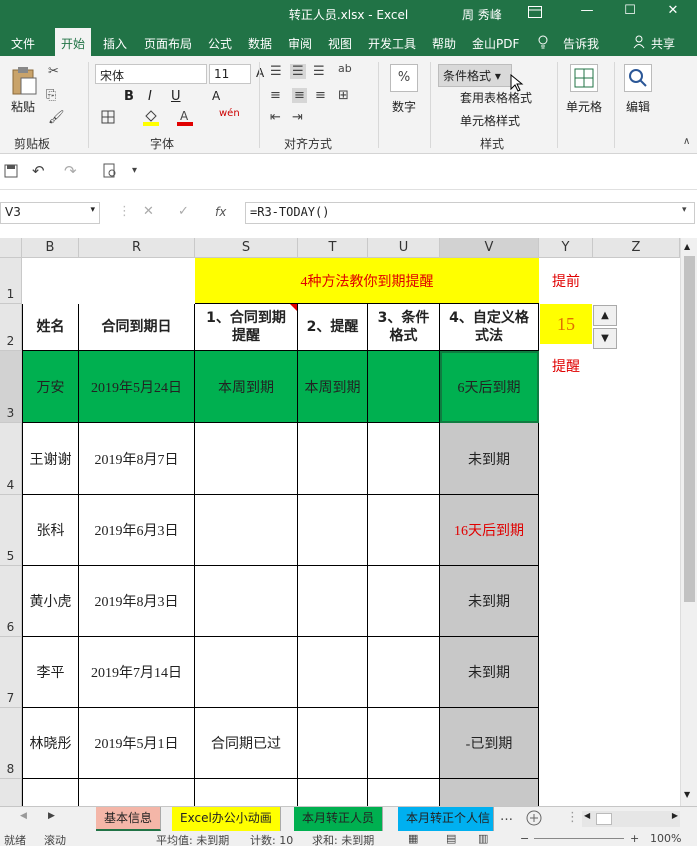 This screenshot has width=697, height=848. What do you see at coordinates (566, 324) in the screenshot?
I see `spinner-value-cell: 15` at bounding box center [566, 324].